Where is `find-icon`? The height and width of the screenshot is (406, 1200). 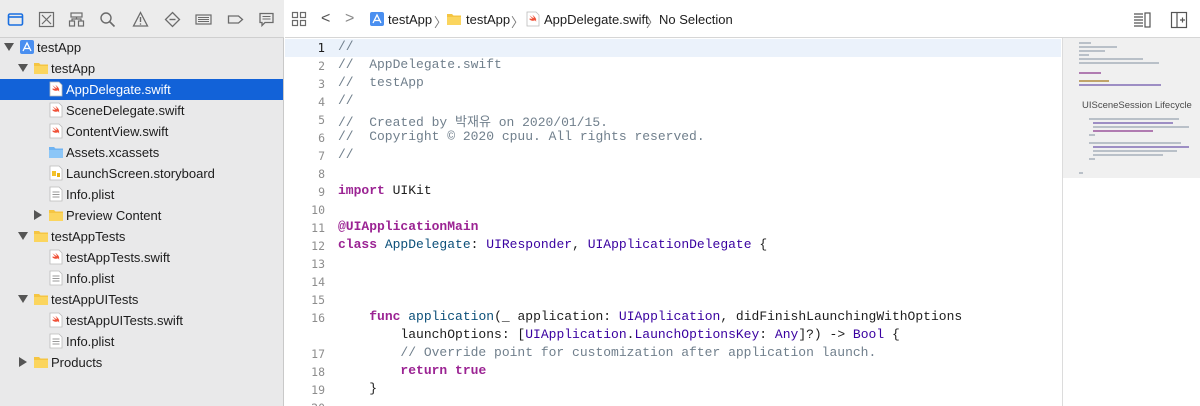
find-icon is located at coordinates (107, 19).